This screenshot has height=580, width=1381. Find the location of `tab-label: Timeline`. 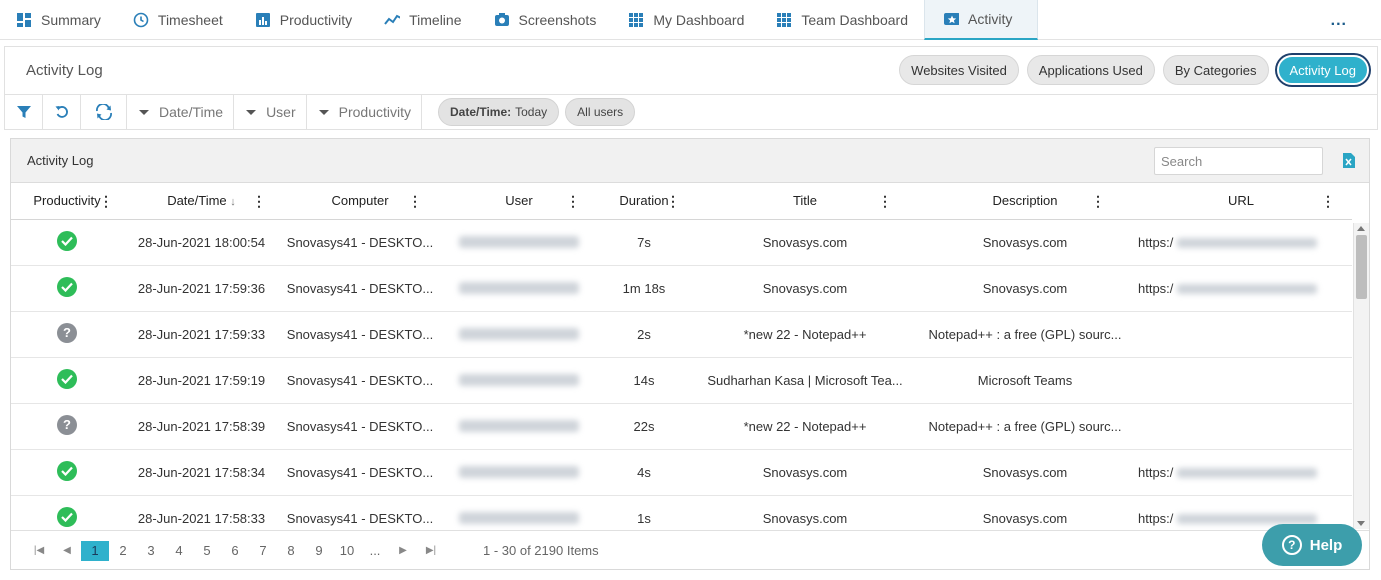

tab-label: Timeline is located at coordinates (435, 20).